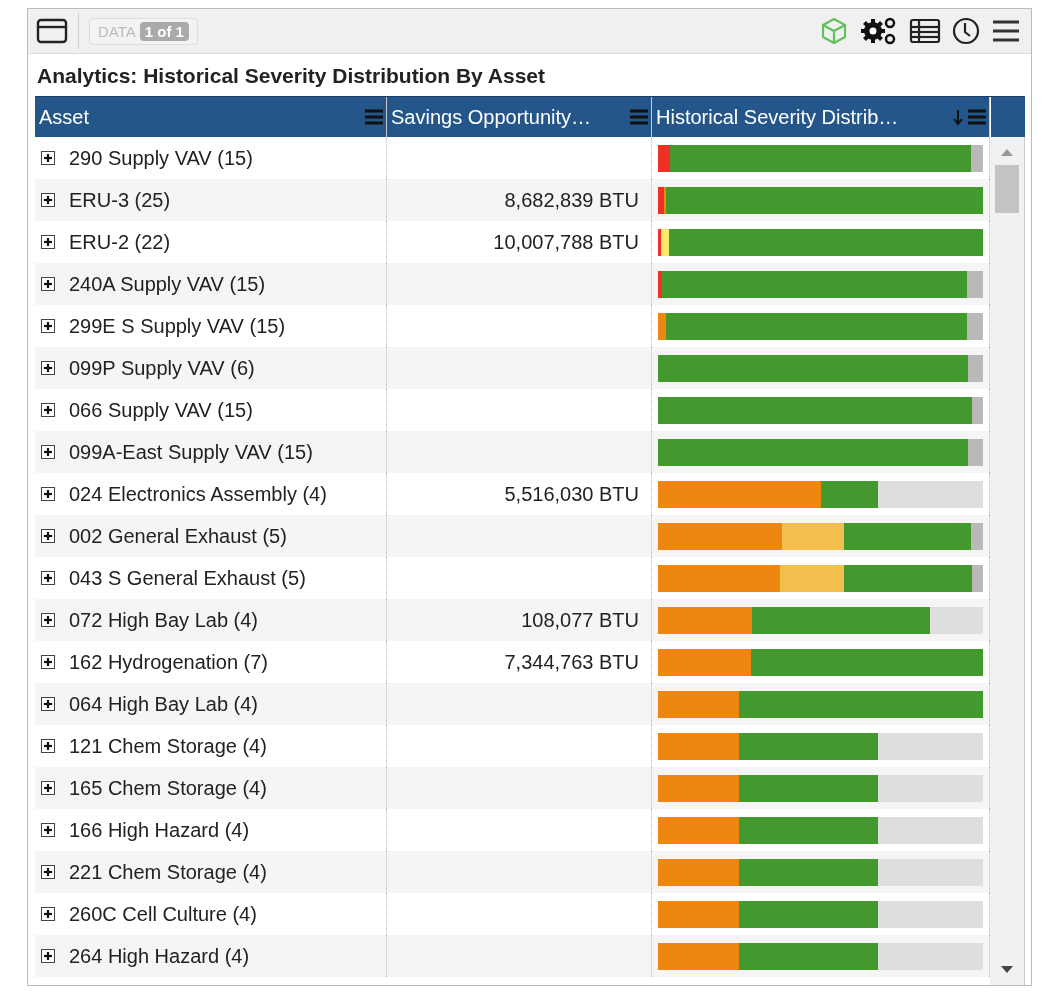 This screenshot has height=993, width=1043. Describe the element at coordinates (167, 284) in the screenshot. I see `asset-name: 240A Supply VAV (15)` at that location.